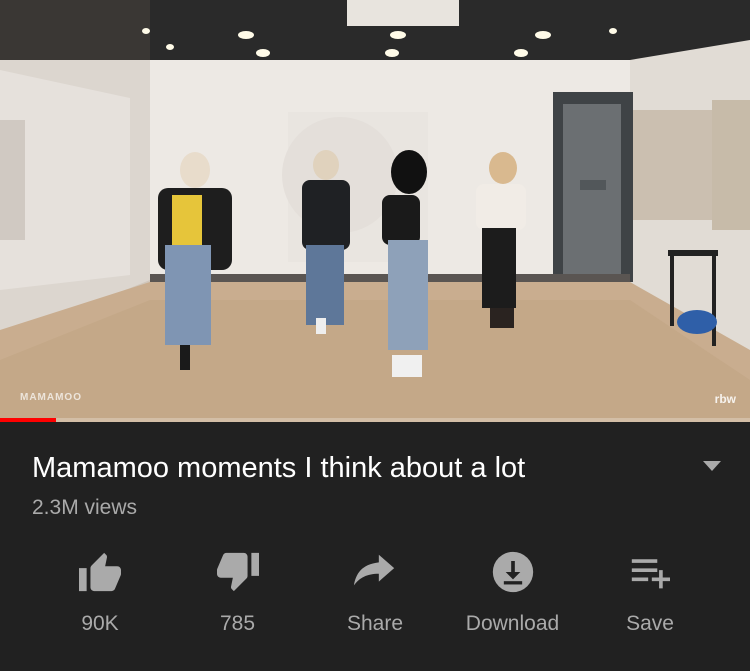  I want to click on download-button: Download, so click(513, 592).